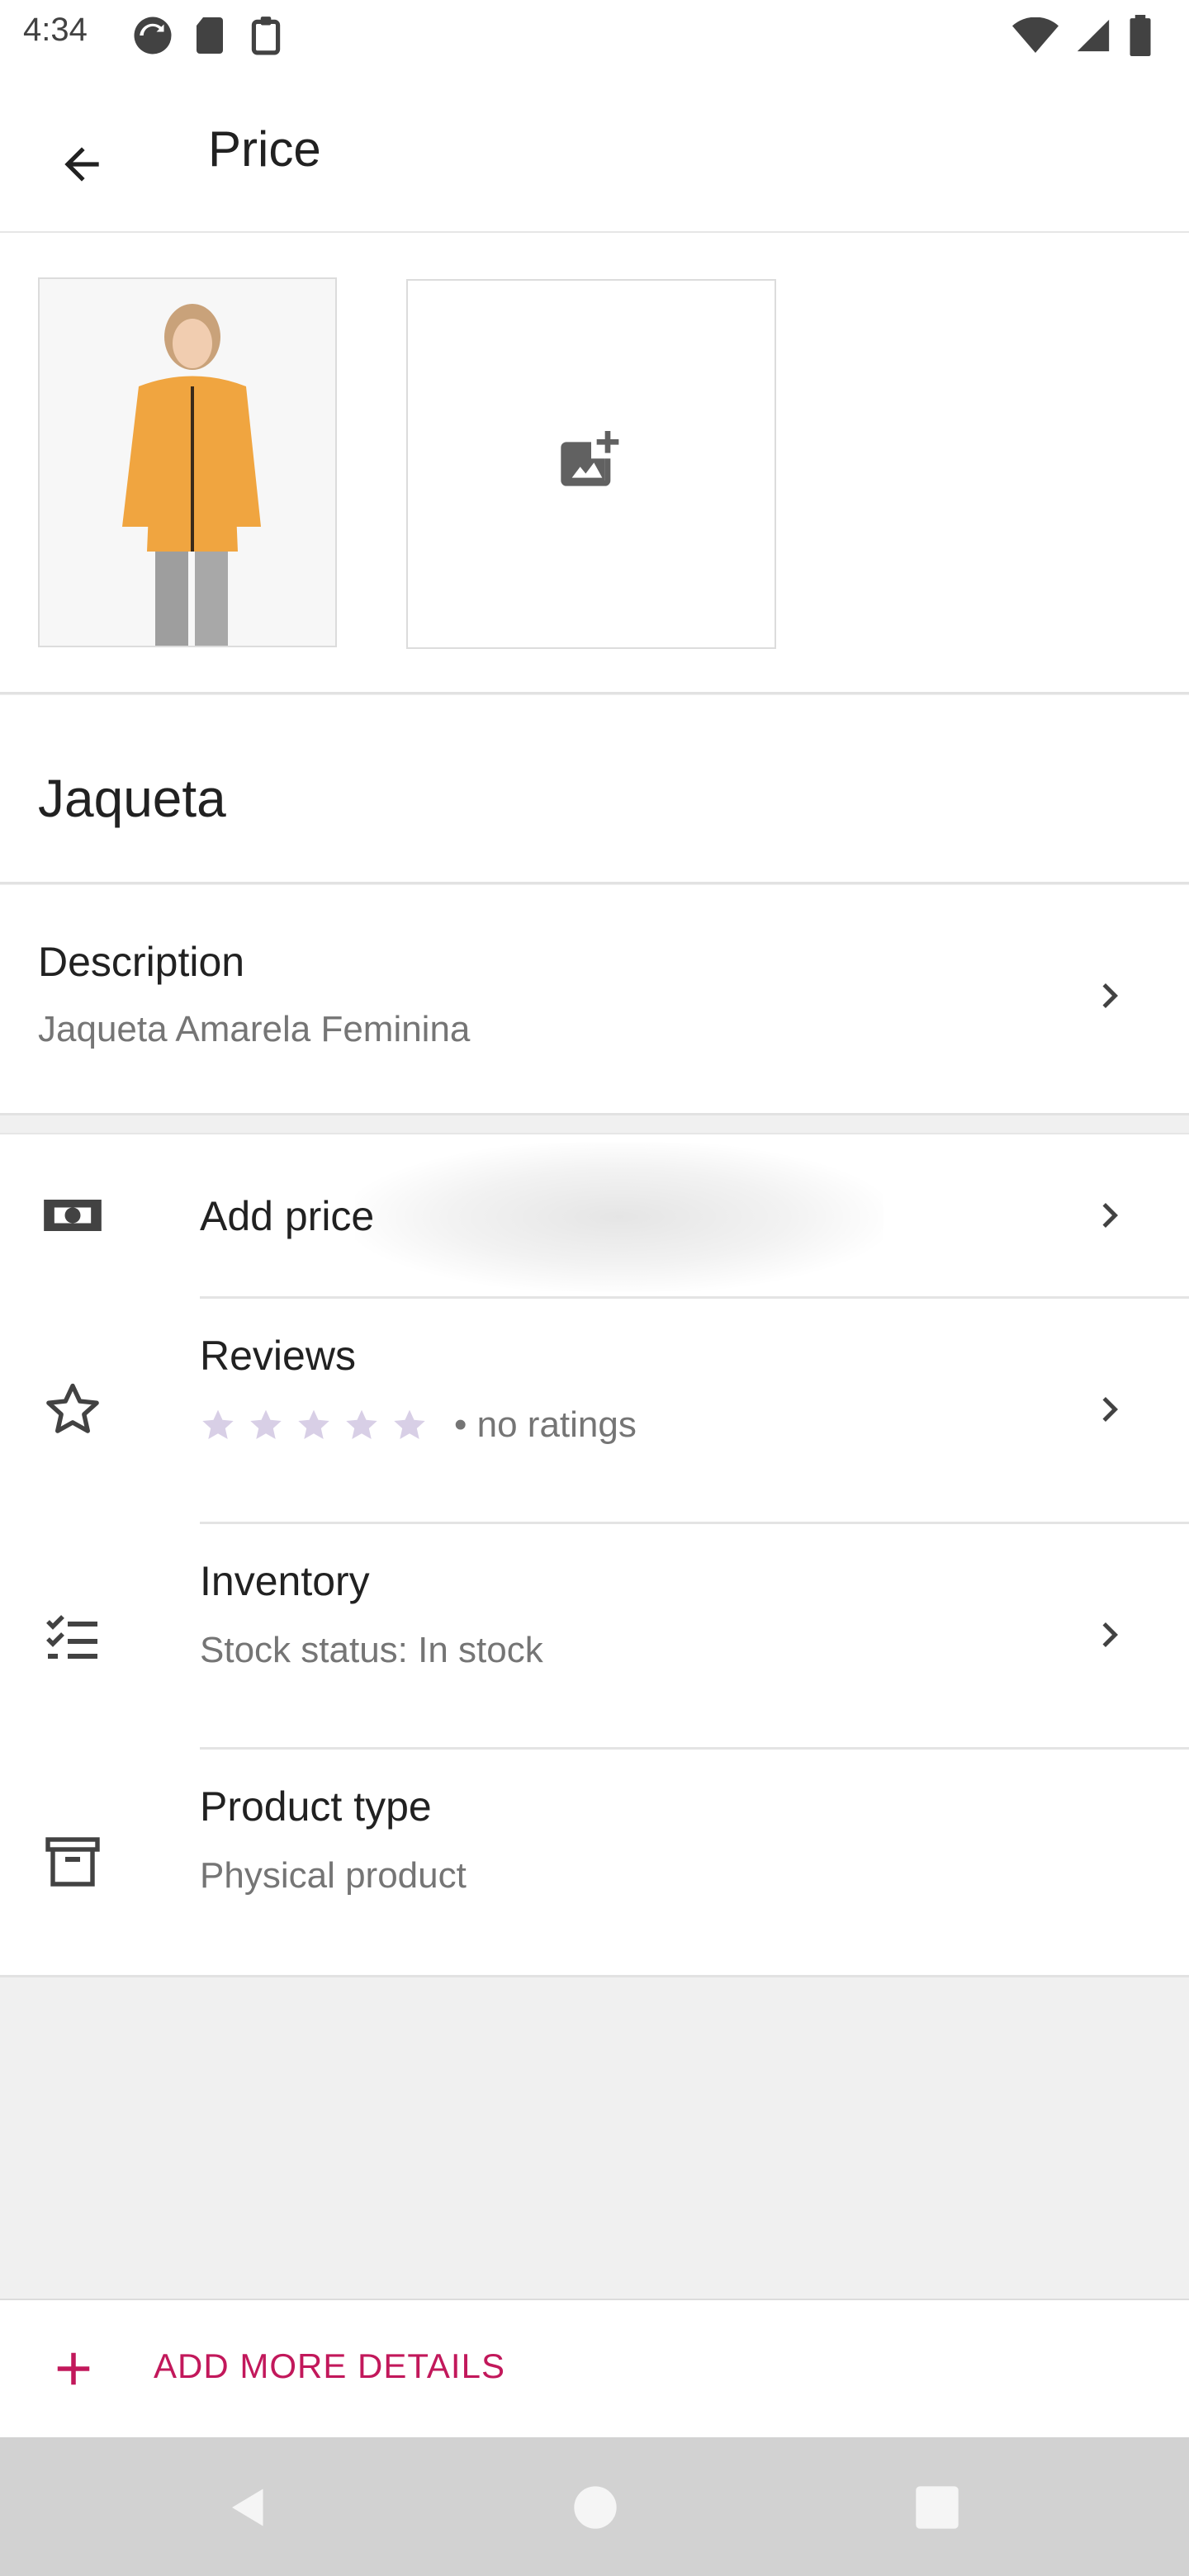  I want to click on checklist-icon, so click(72, 1636).